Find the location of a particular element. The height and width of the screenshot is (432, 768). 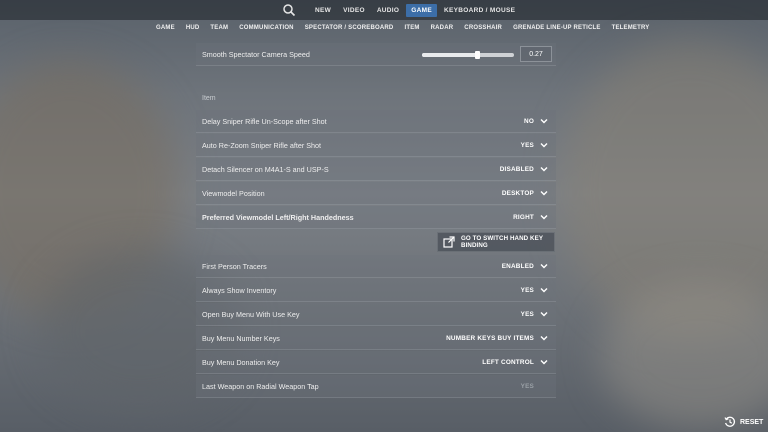

setting-label: Last Weapon on Radial Weapon Tap is located at coordinates (260, 386).